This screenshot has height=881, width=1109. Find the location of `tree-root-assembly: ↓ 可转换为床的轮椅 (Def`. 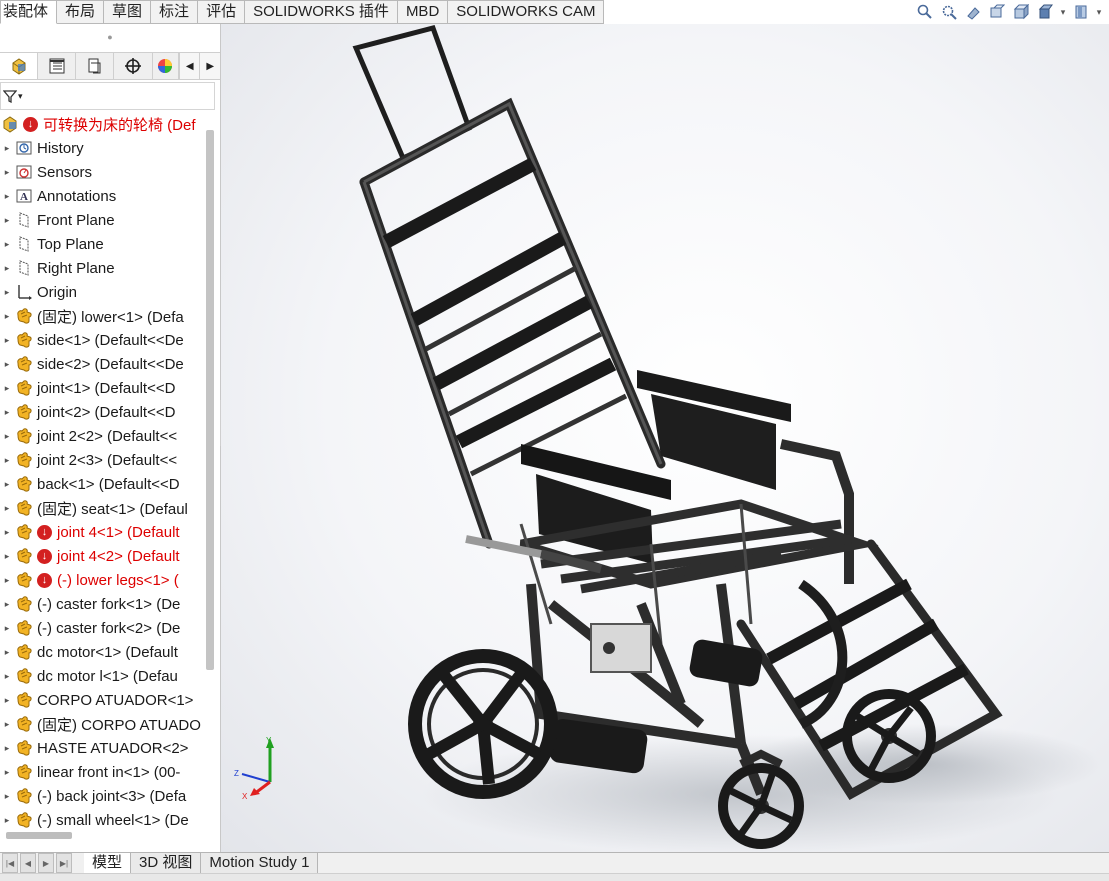

tree-root-assembly: ↓ 可转换为床的轮椅 (Def is located at coordinates (103, 124).